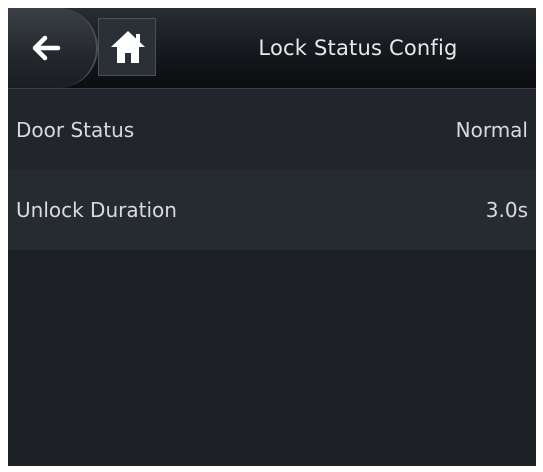 Image resolution: width=543 pixels, height=472 pixels. I want to click on home-button, so click(127, 47).